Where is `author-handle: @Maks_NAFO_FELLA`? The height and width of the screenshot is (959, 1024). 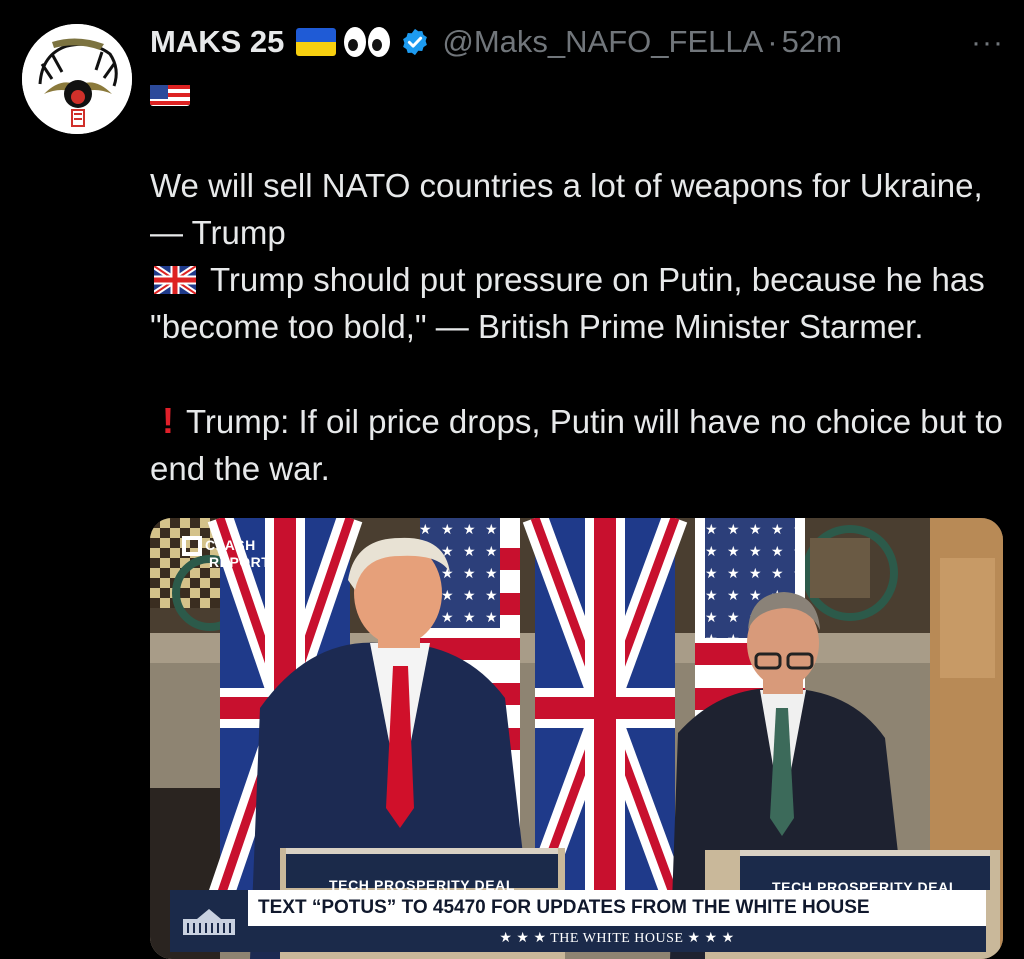 author-handle: @Maks_NAFO_FELLA is located at coordinates (602, 42).